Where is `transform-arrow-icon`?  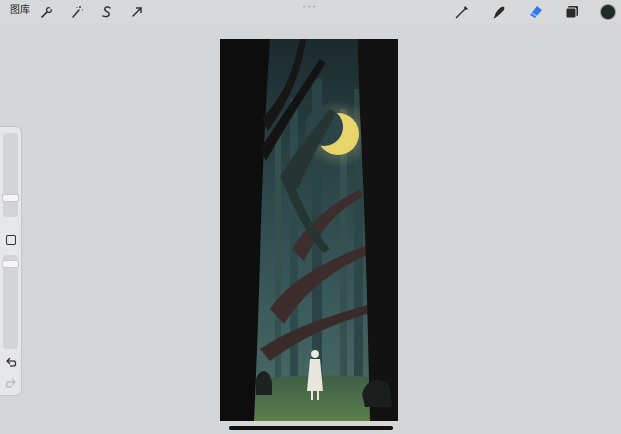 transform-arrow-icon is located at coordinates (137, 11).